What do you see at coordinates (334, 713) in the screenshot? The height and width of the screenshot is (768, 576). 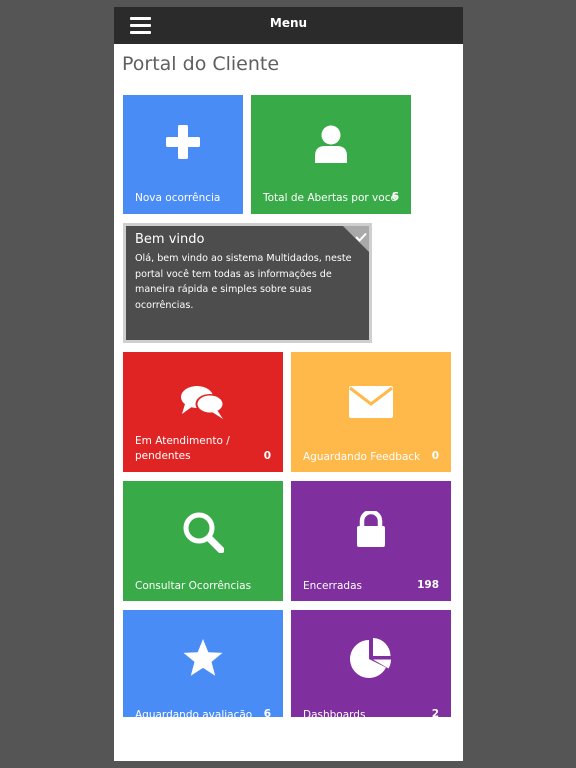 I see `tile-label: Dashboards` at bounding box center [334, 713].